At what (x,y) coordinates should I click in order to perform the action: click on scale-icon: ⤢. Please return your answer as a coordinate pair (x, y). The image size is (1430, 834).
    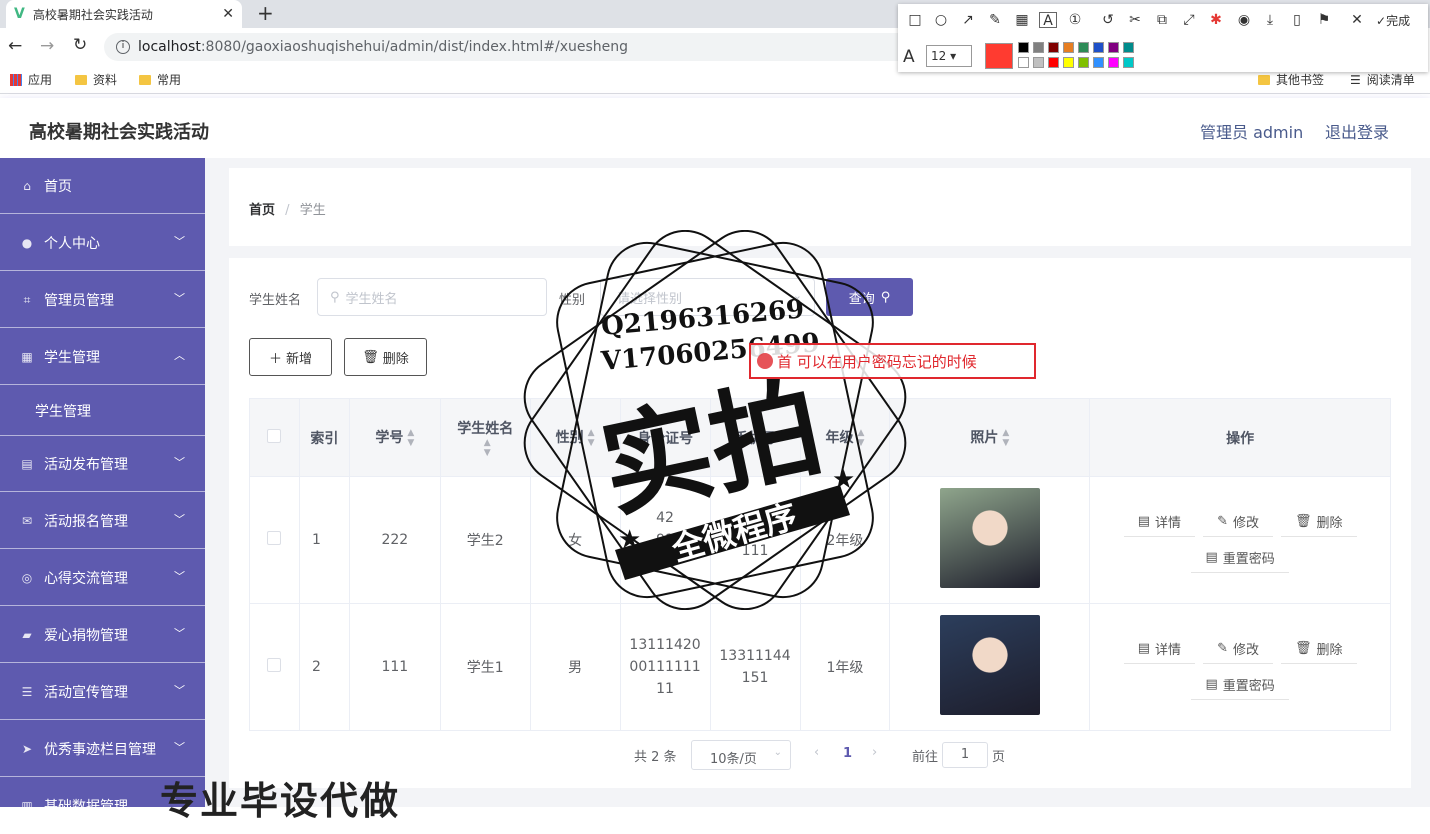
    Looking at the image, I should click on (1189, 20).